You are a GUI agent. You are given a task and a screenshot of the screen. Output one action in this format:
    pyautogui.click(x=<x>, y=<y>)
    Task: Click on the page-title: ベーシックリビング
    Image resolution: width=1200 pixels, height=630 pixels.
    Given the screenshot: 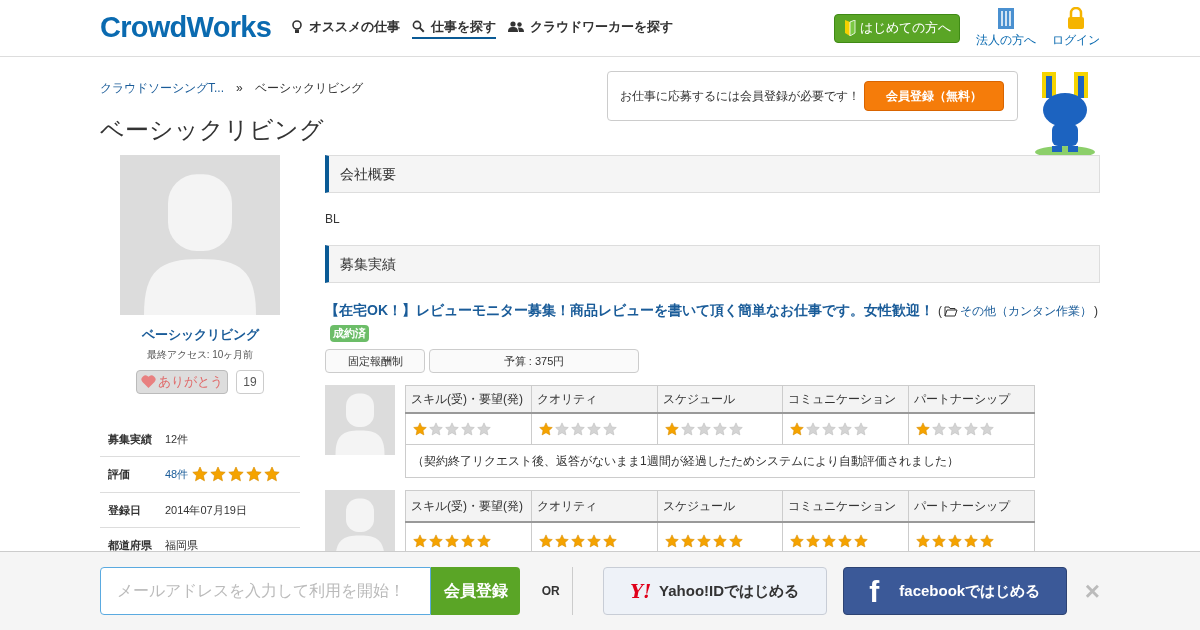 What is the action you would take?
    pyautogui.click(x=212, y=130)
    